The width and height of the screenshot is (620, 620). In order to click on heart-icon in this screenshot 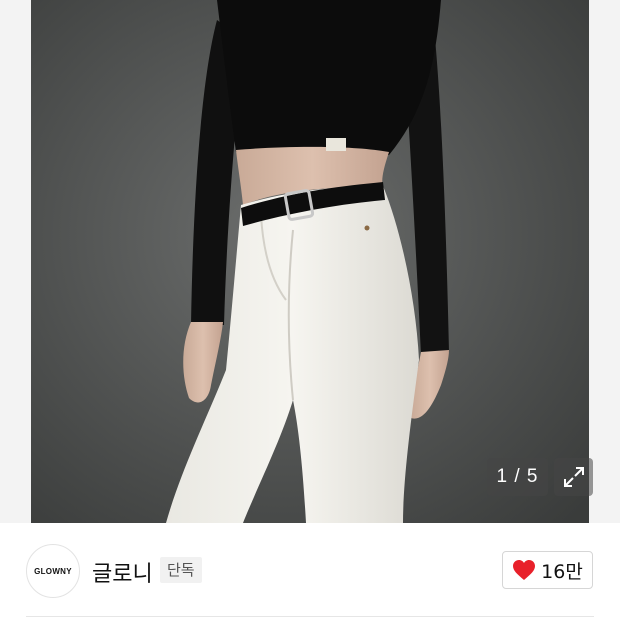, I will do `click(524, 570)`.